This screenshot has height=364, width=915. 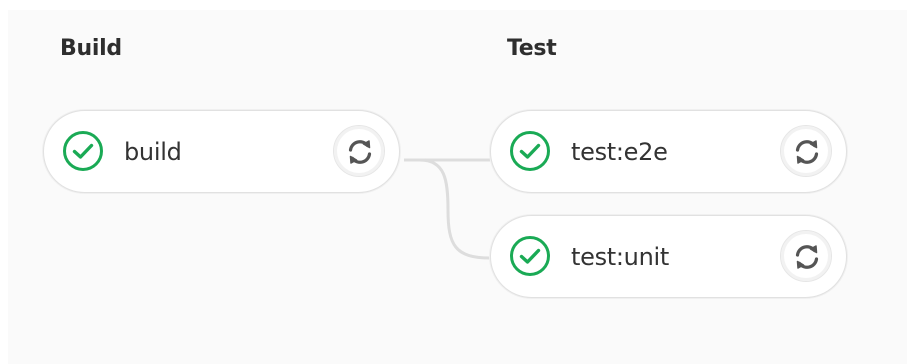 I want to click on job-test-e2e: test:e2e, so click(x=668, y=151).